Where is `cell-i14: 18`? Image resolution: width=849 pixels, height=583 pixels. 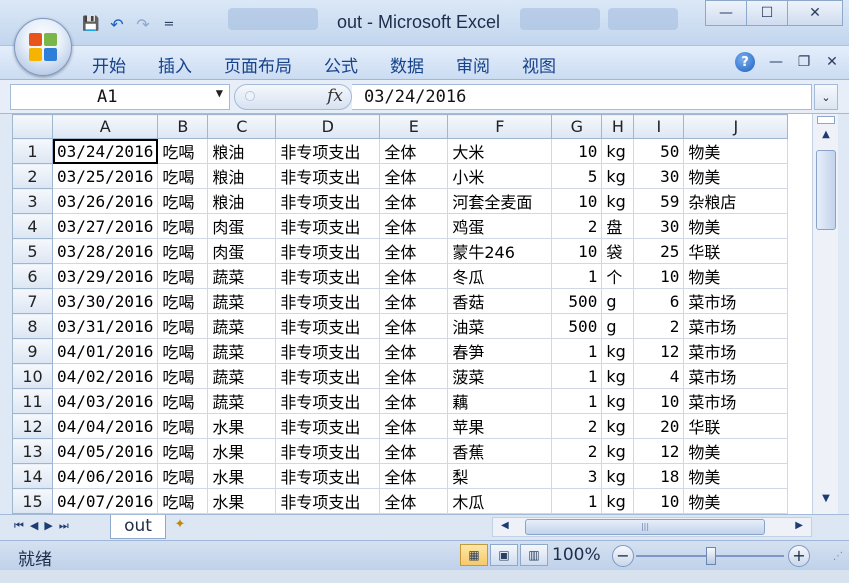 cell-i14: 18 is located at coordinates (659, 476).